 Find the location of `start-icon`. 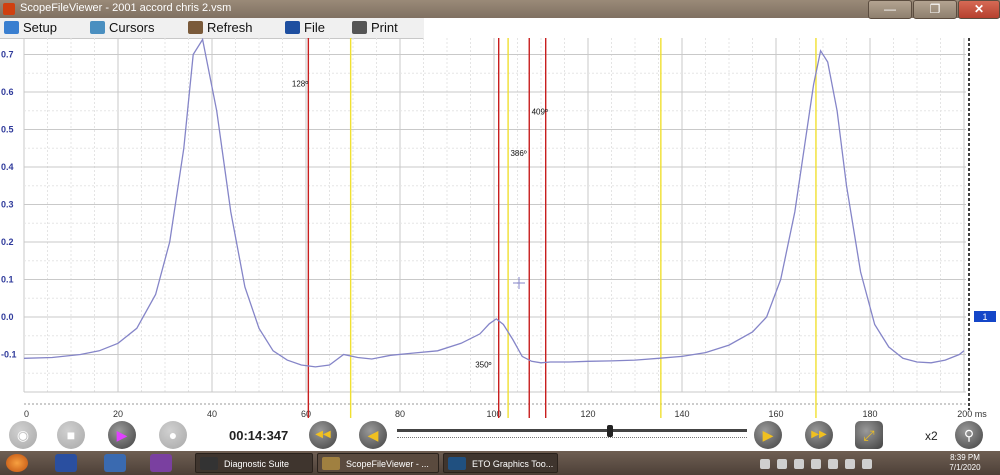

start-icon is located at coordinates (17, 463).